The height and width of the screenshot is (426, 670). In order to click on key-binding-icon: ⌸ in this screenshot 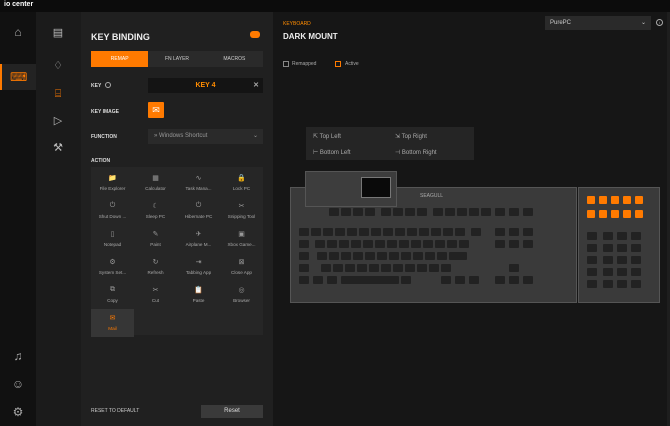, I will do `click(58, 94)`.